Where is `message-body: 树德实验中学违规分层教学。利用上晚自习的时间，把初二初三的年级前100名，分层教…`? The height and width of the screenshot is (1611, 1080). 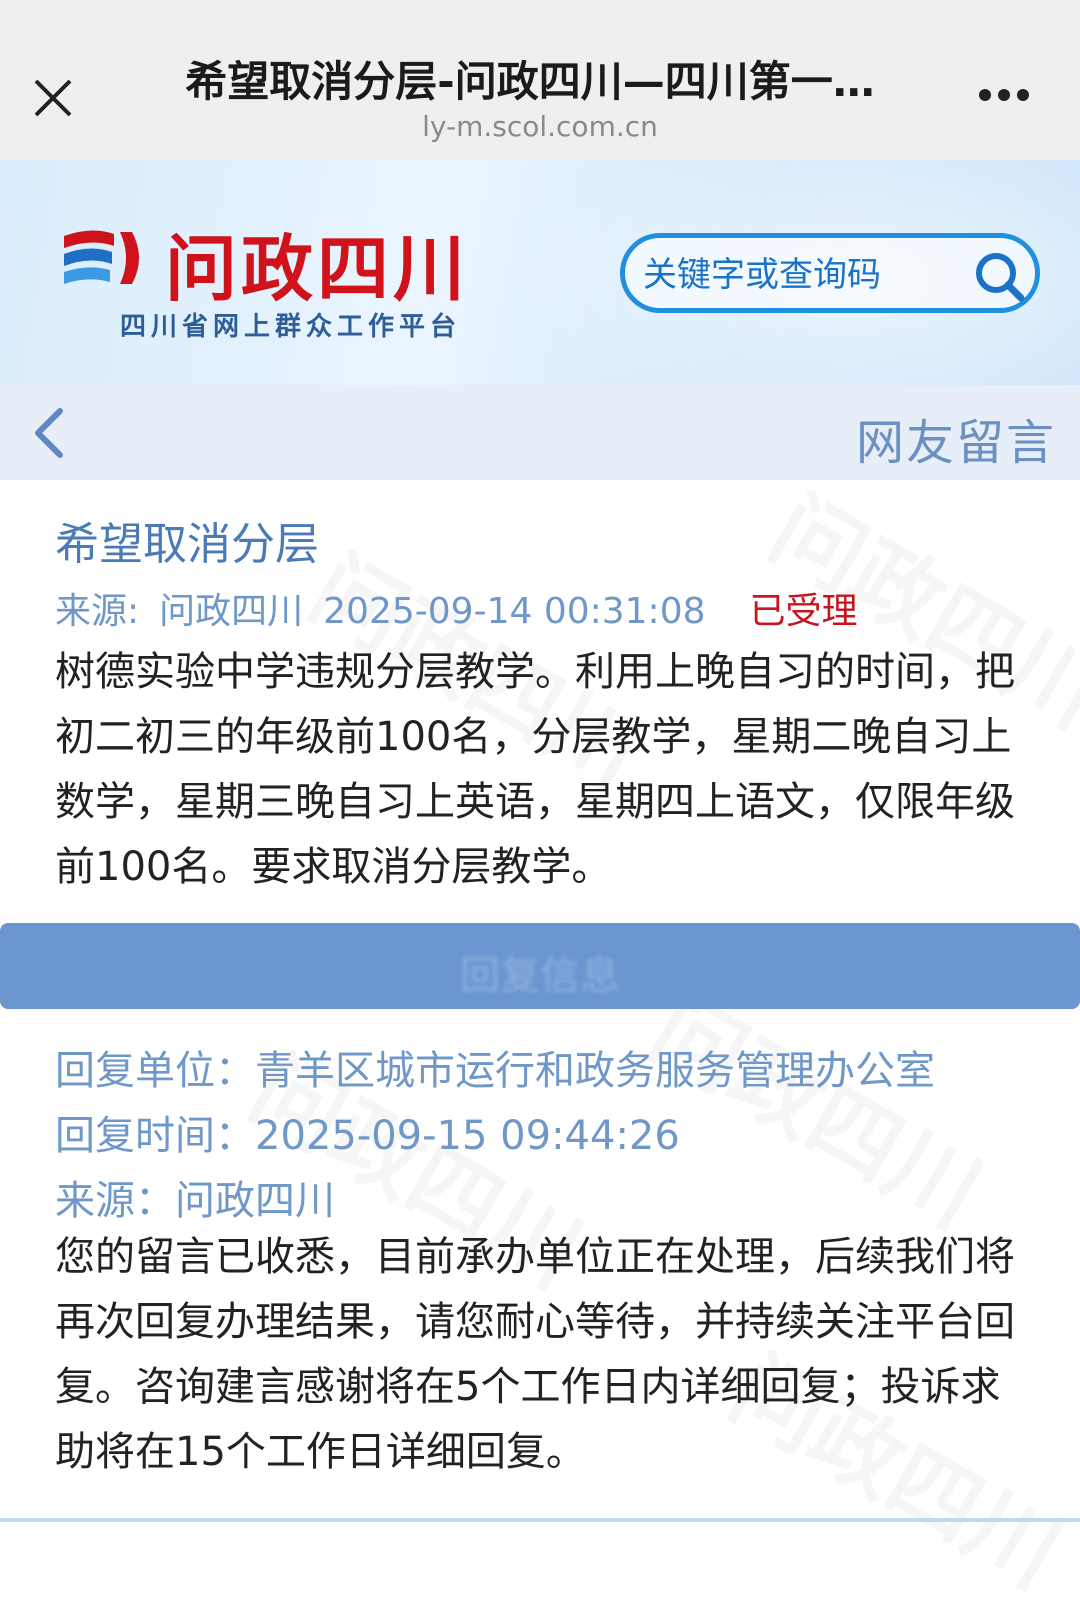
message-body: 树德实验中学违规分层教学。利用上晚自习的时间，把初二初三的年级前100名，分层教… is located at coordinates (535, 769).